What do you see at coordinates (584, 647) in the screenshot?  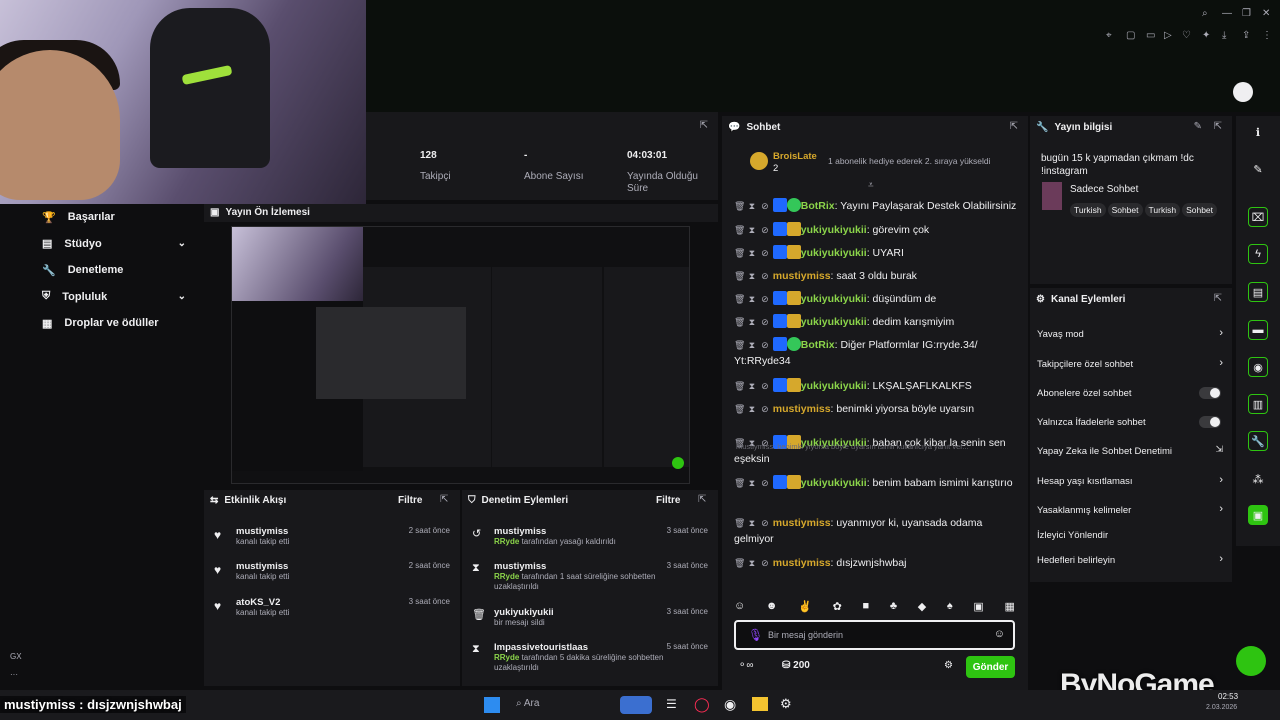 I see `mod-user: Impassivetouristlaas` at bounding box center [584, 647].